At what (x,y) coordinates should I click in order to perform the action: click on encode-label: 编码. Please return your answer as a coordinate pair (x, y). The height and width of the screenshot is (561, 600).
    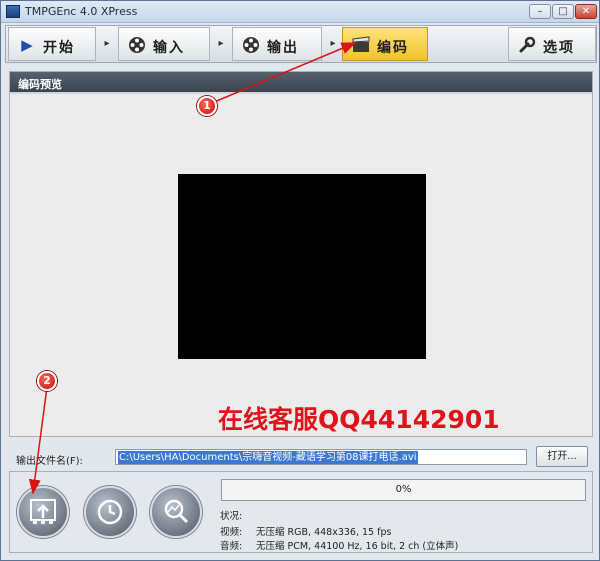
    Looking at the image, I should click on (393, 48).